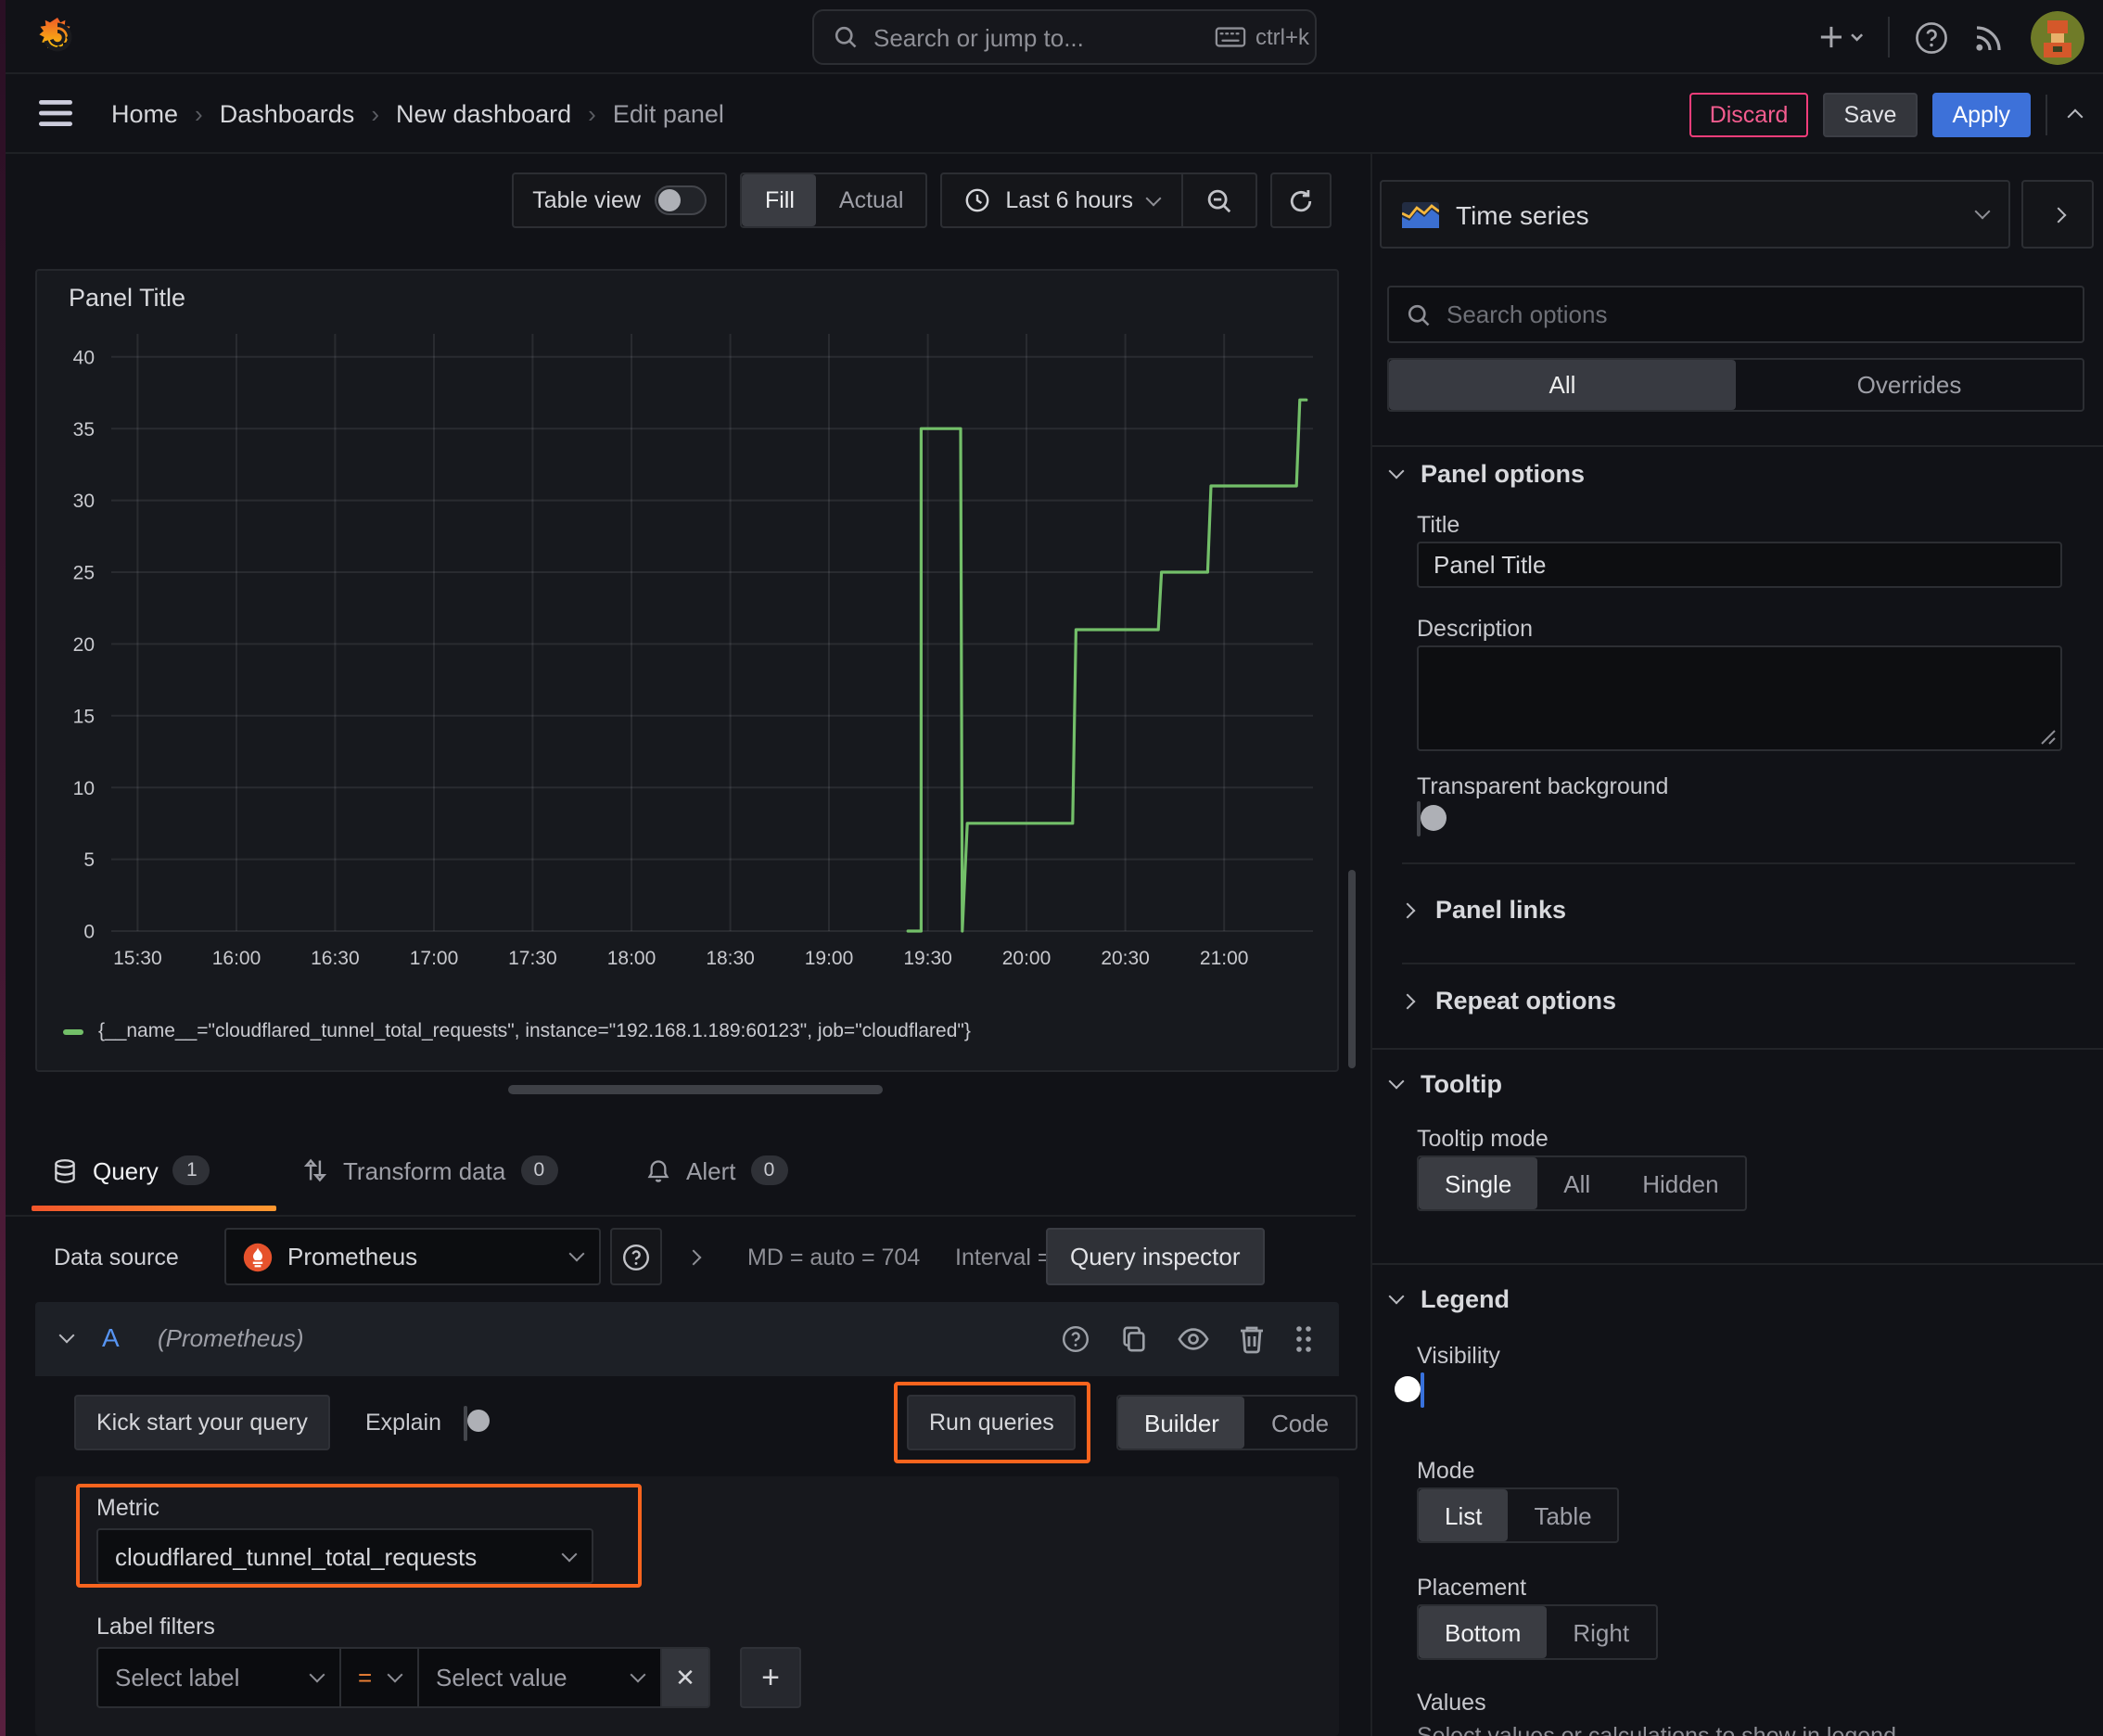 Image resolution: width=2103 pixels, height=1736 pixels. What do you see at coordinates (1464, 1515) in the screenshot?
I see `legend-list-option: List` at bounding box center [1464, 1515].